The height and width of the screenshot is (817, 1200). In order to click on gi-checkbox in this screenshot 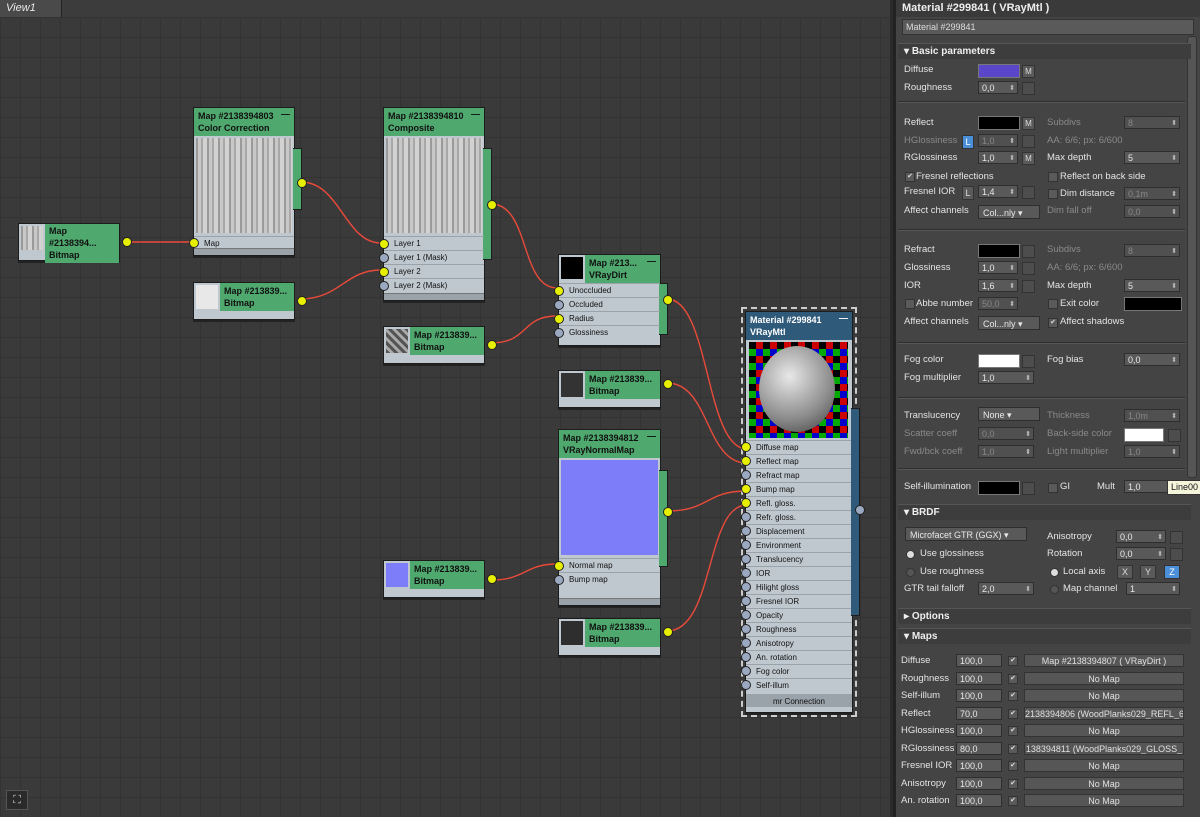, I will do `click(1053, 488)`.